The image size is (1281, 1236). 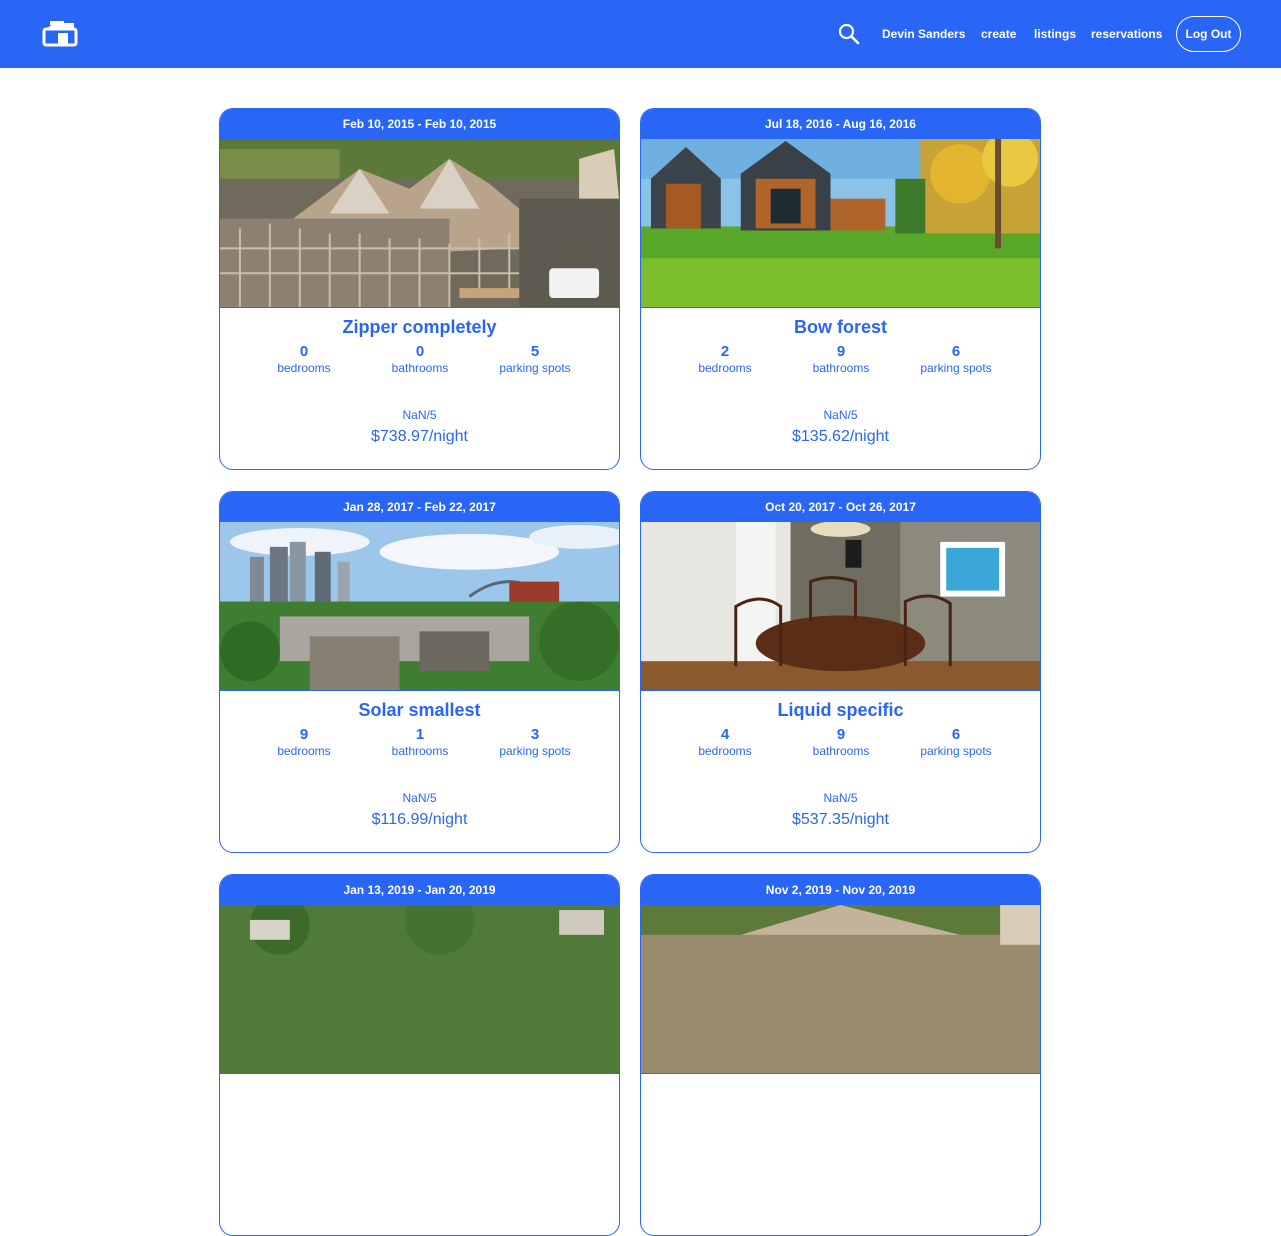 I want to click on nav-create-link: create, so click(x=998, y=34).